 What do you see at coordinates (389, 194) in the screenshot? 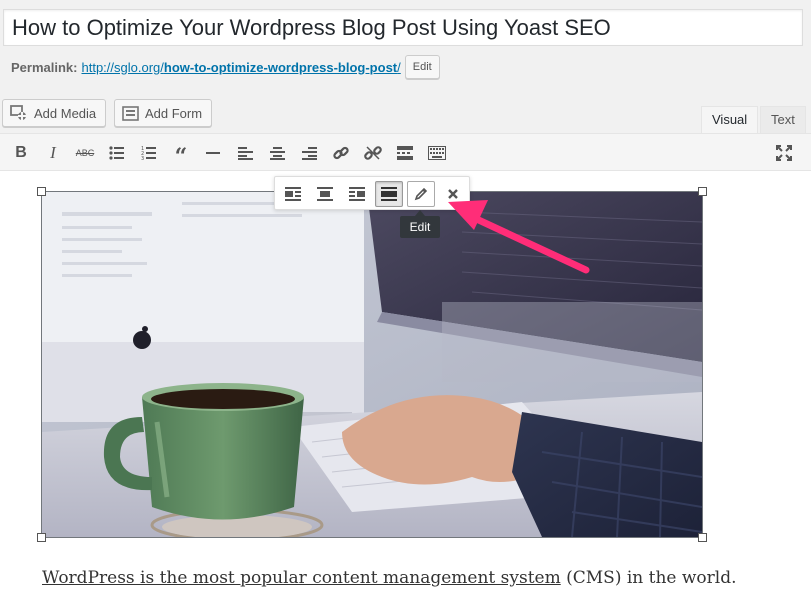
I see `image-align-none-icon` at bounding box center [389, 194].